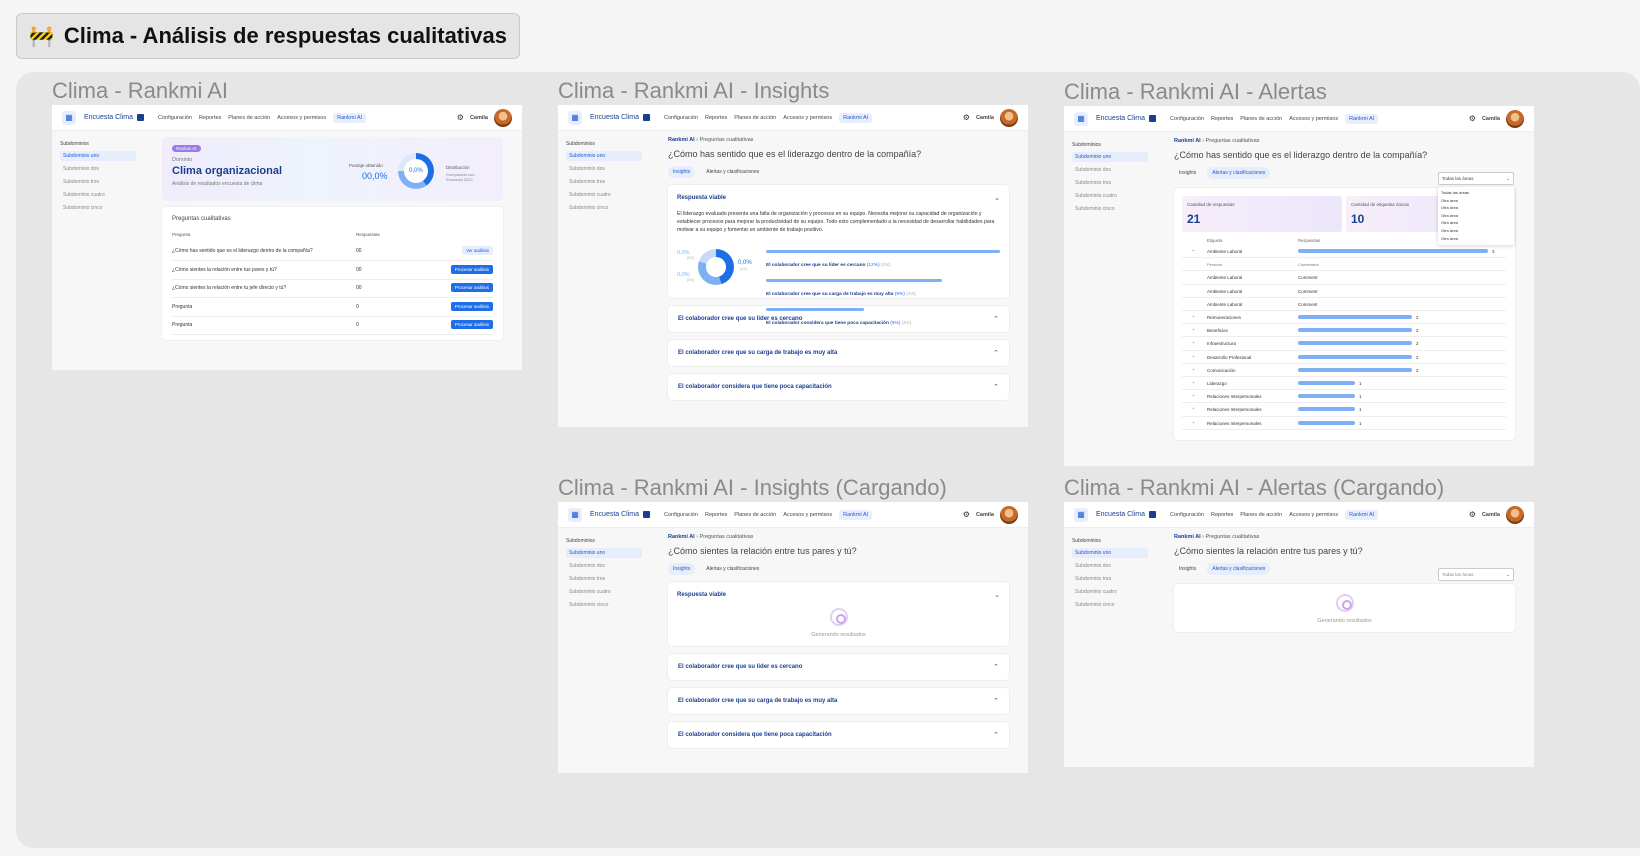  I want to click on frame-title-insights-loading: Clima - Rankmi AI - Insights (Cargando), so click(752, 488).